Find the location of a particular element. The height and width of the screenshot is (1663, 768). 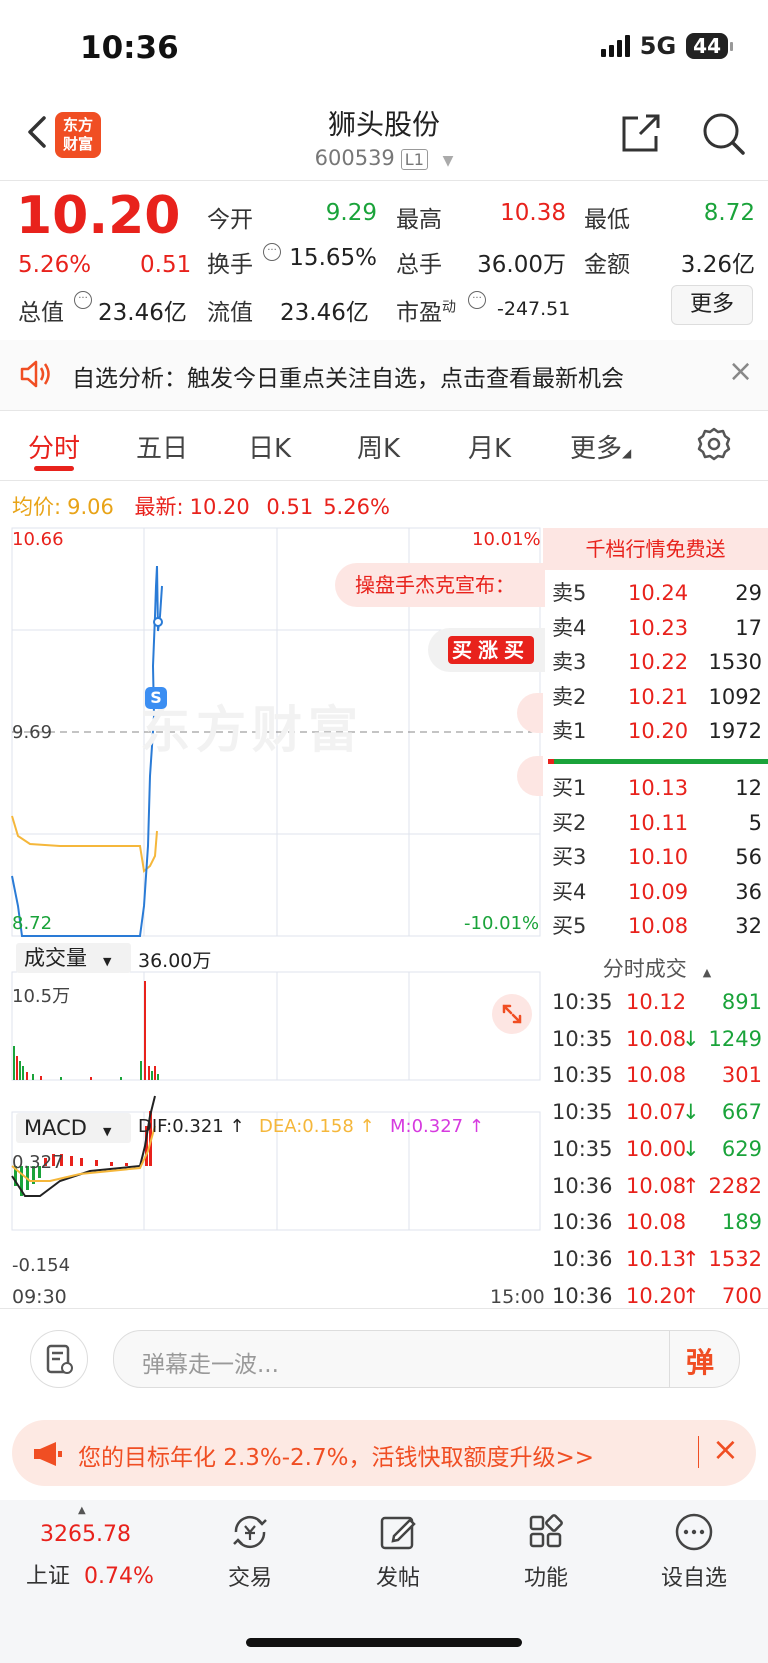

level-volume: 56 is located at coordinates (748, 857).